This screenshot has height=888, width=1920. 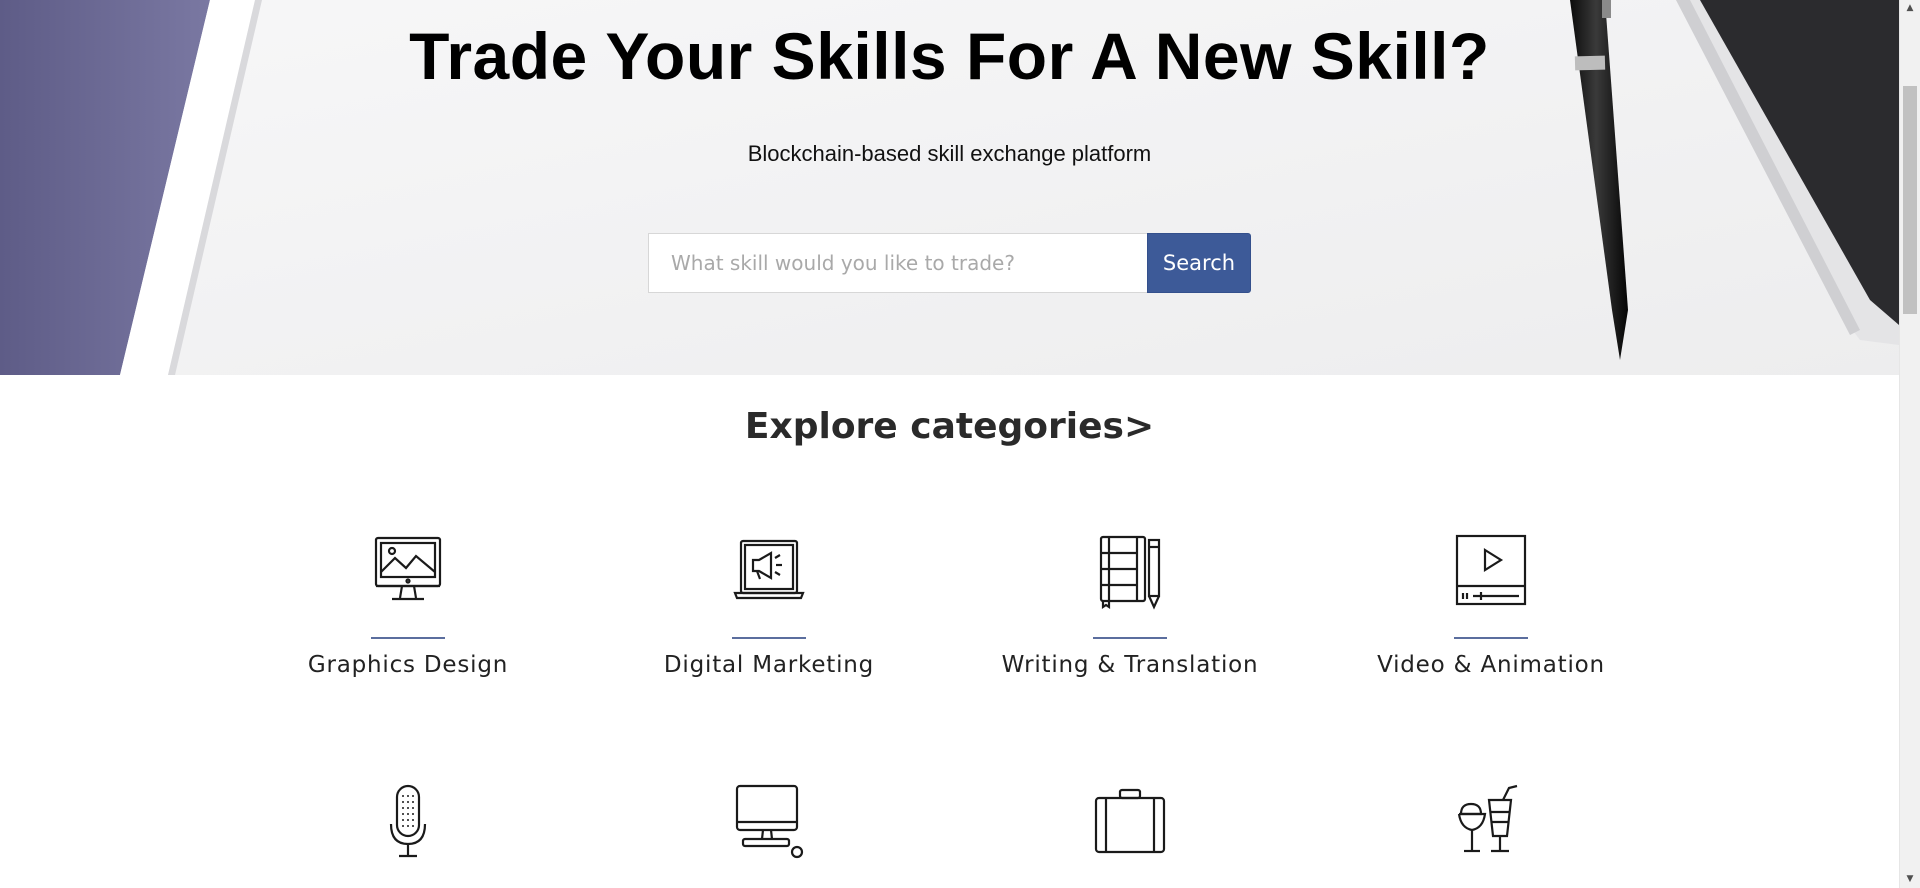 I want to click on category-label: Graphics Design, so click(x=408, y=665).